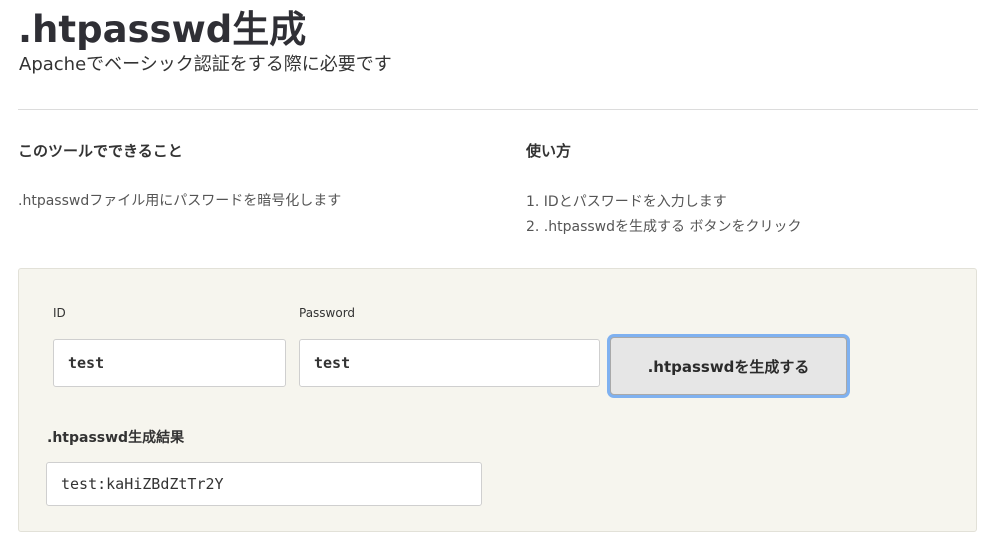  What do you see at coordinates (180, 201) in the screenshot?
I see `about-description: .htpasswdファイル用にパスワードを暗号化します` at bounding box center [180, 201].